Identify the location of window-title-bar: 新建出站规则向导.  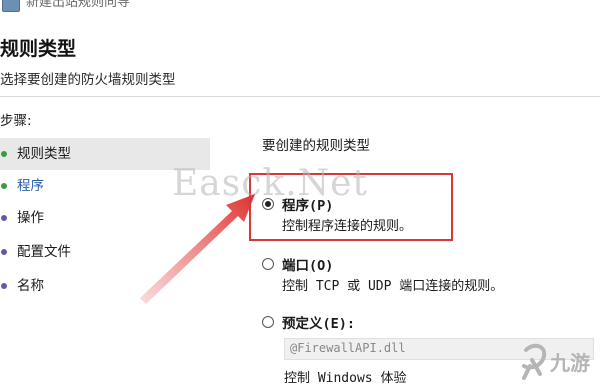
(300, 8).